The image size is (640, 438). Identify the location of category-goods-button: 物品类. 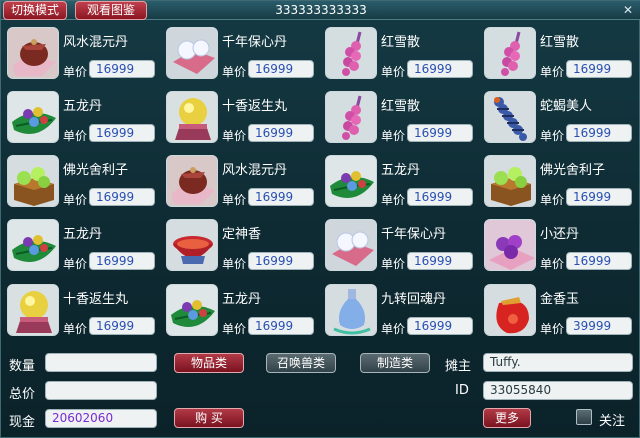
(209, 363).